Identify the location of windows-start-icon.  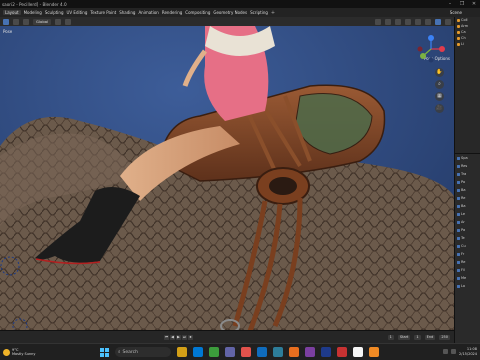
(104, 352).